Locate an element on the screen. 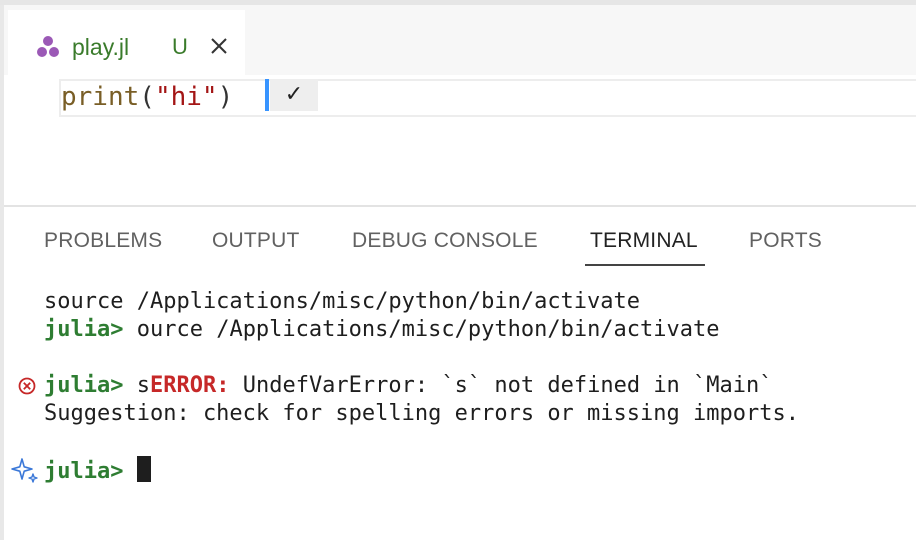 This screenshot has height=540, width=916. error-circle-icon is located at coordinates (27, 386).